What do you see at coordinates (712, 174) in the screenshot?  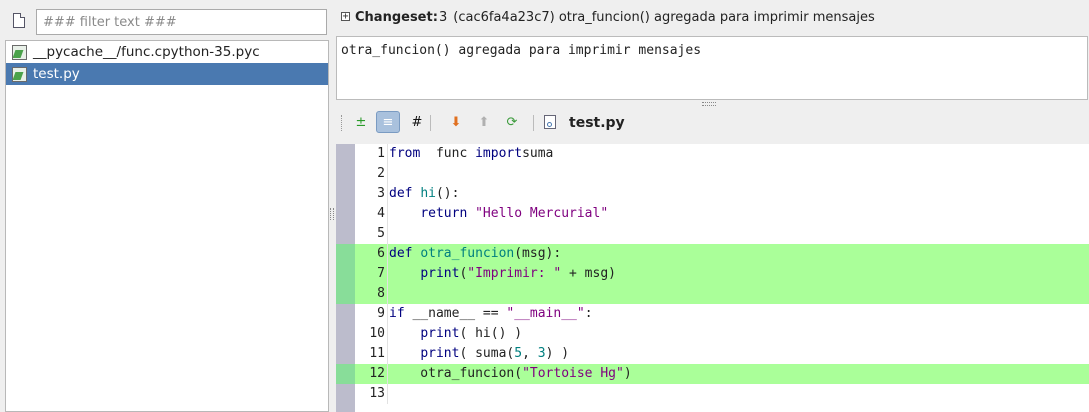 I see `code-line: 2` at bounding box center [712, 174].